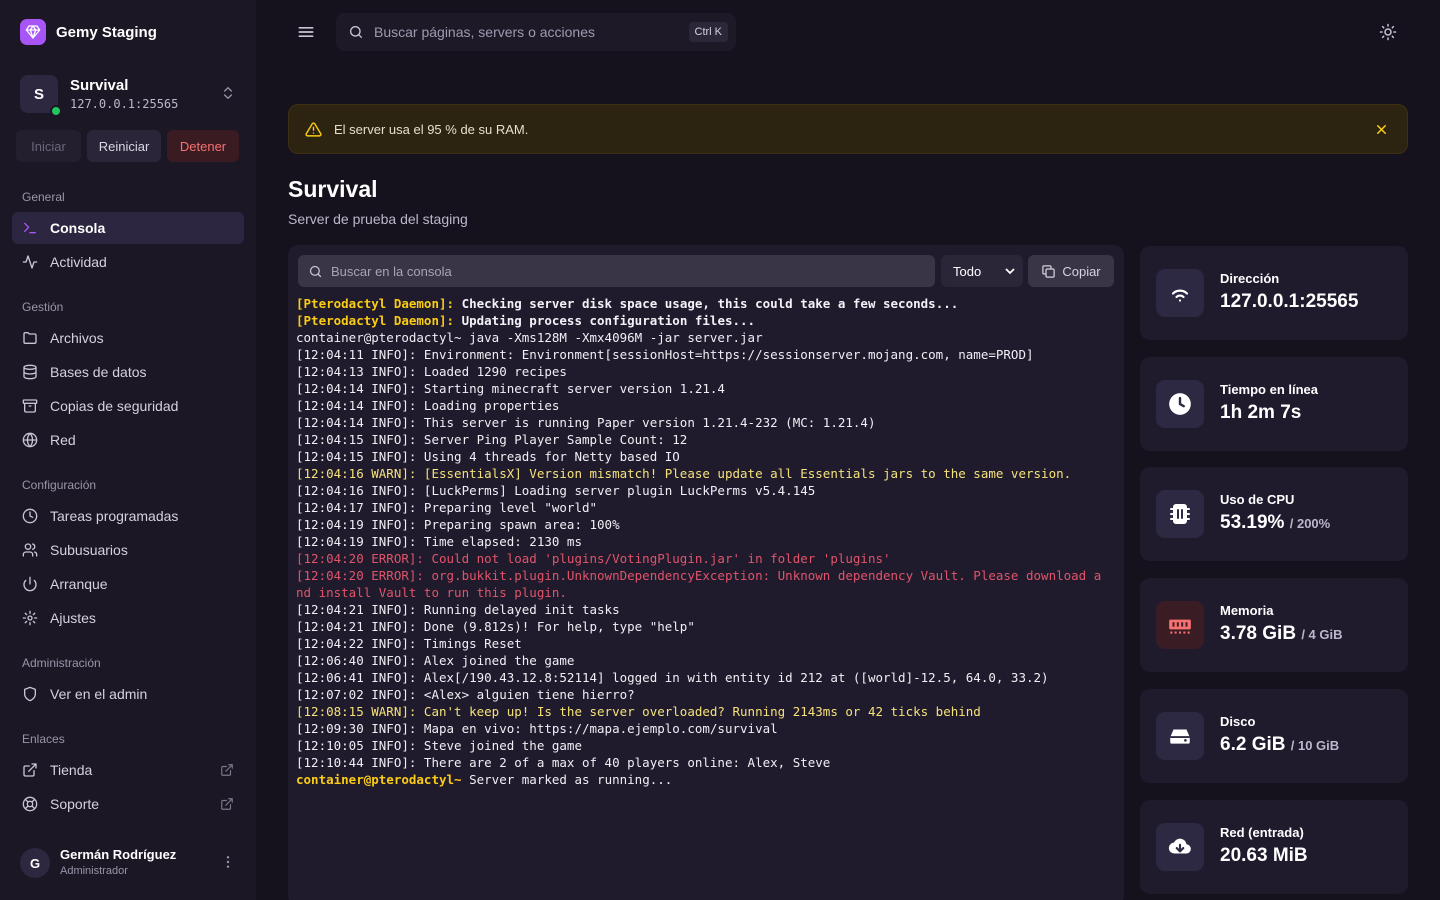 The image size is (1440, 900). What do you see at coordinates (128, 228) in the screenshot?
I see `sidebar-item-console: Consola` at bounding box center [128, 228].